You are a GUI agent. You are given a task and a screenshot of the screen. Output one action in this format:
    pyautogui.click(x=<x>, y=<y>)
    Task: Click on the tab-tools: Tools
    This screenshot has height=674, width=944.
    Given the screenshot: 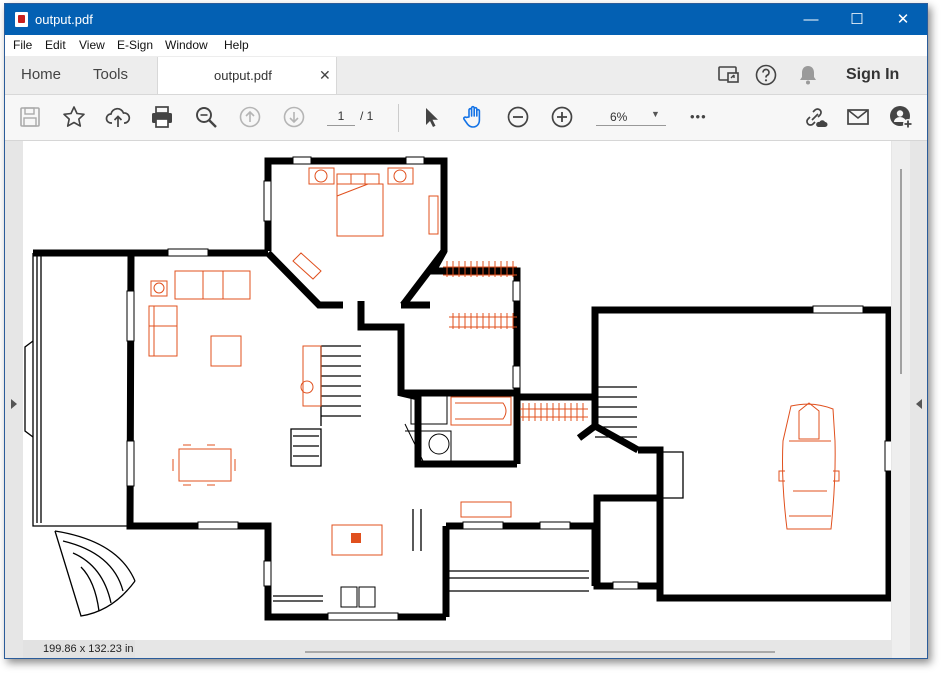 What is the action you would take?
    pyautogui.click(x=110, y=74)
    